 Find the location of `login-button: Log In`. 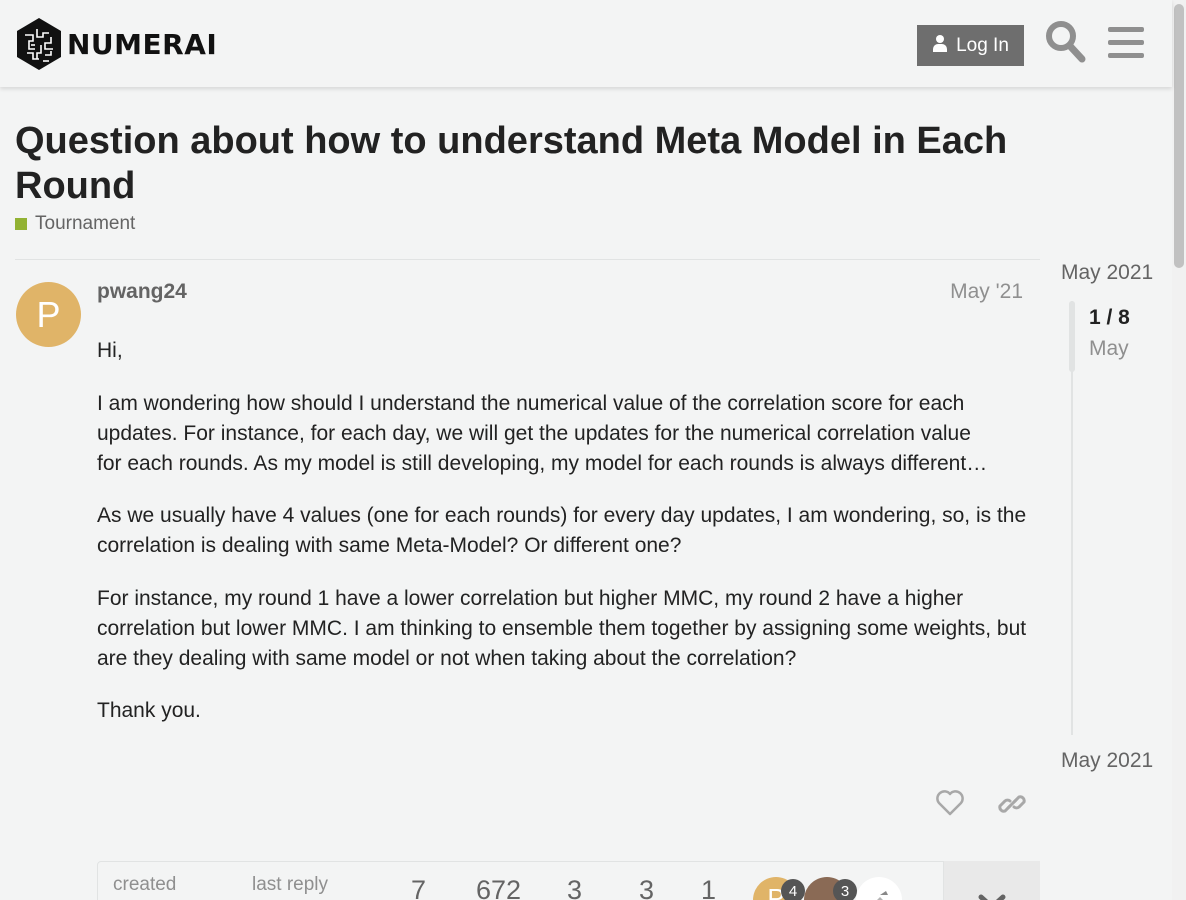

login-button: Log In is located at coordinates (970, 45).